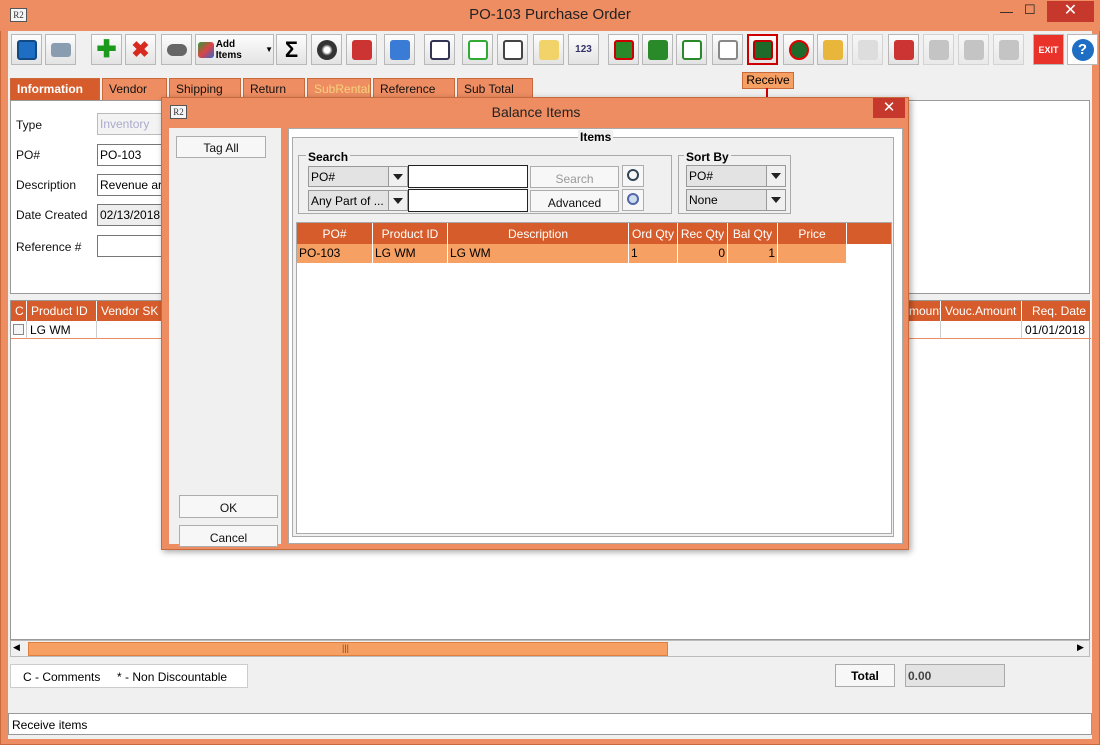 Image resolution: width=1100 pixels, height=745 pixels. I want to click on add-button: ✚, so click(106, 49).